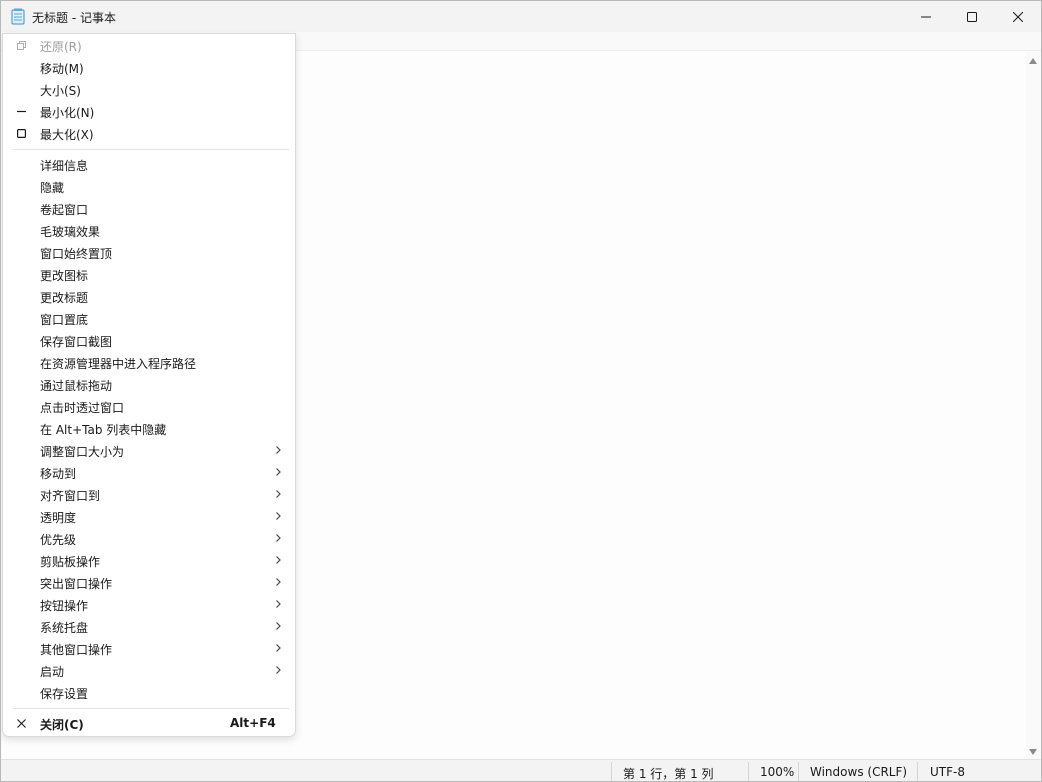  Describe the element at coordinates (76, 584) in the screenshot. I see `menu-item-label: 突出窗口操作` at that location.